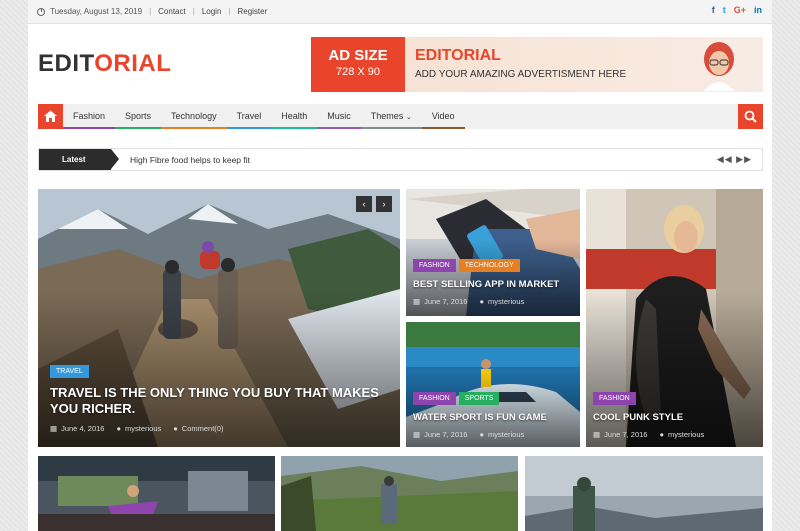 This screenshot has width=800, height=531. What do you see at coordinates (358, 55) in the screenshot?
I see `ad-size-label: AD SIZE` at bounding box center [358, 55].